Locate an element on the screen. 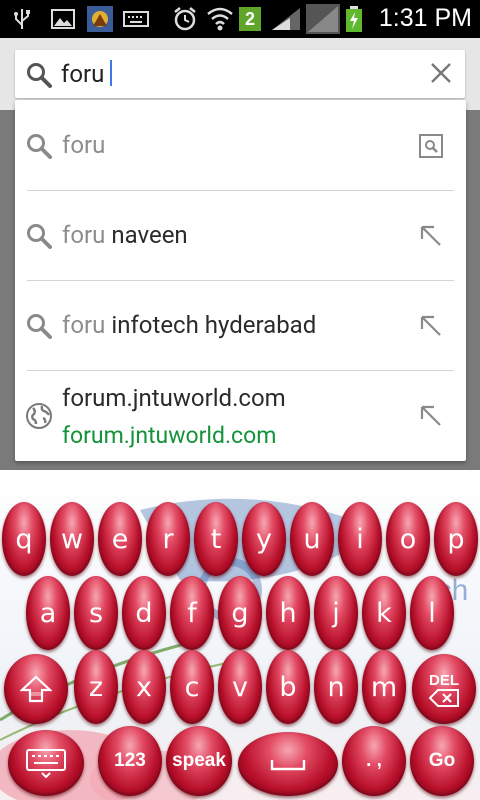 This screenshot has width=480, height=800. key-i: i is located at coordinates (360, 539).